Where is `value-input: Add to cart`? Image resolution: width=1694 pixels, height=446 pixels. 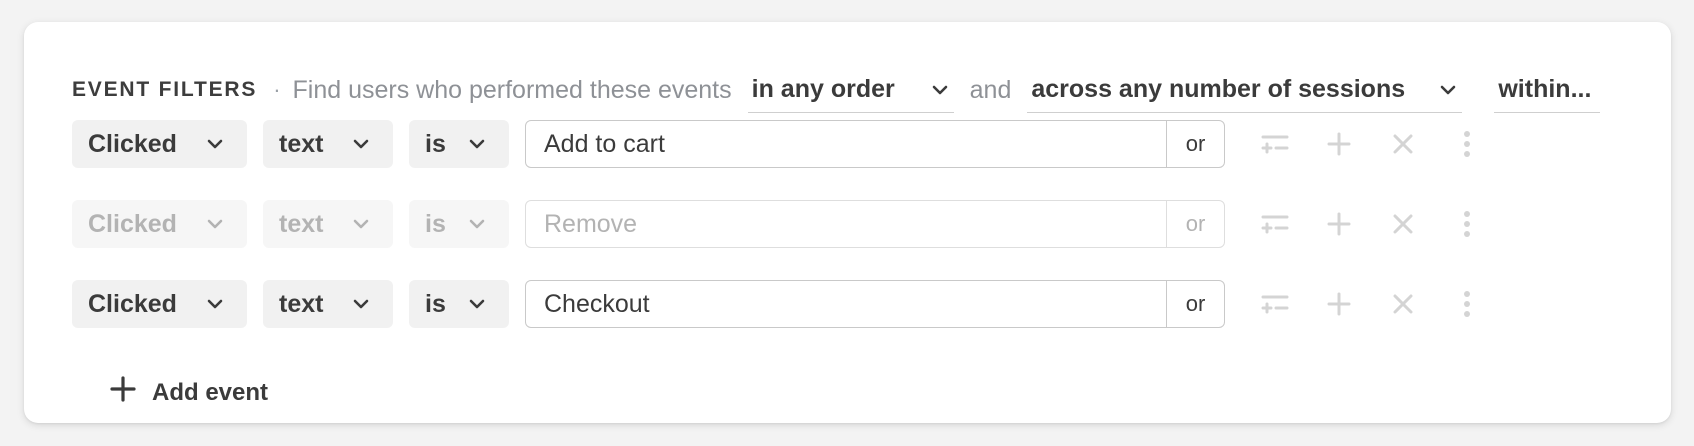
value-input: Add to cart is located at coordinates (846, 144).